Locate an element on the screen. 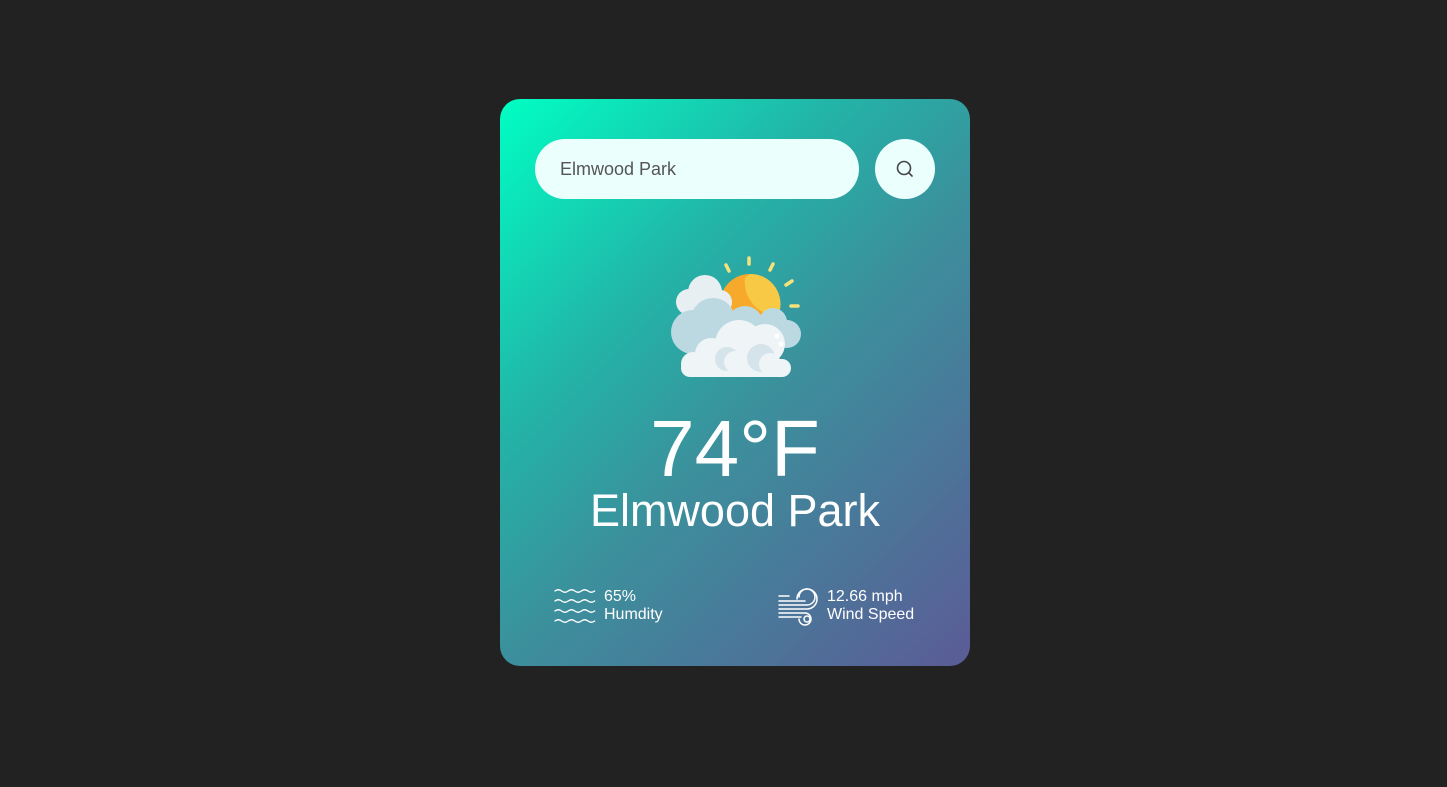 The width and height of the screenshot is (1447, 787). humidity-value: 65% is located at coordinates (620, 596).